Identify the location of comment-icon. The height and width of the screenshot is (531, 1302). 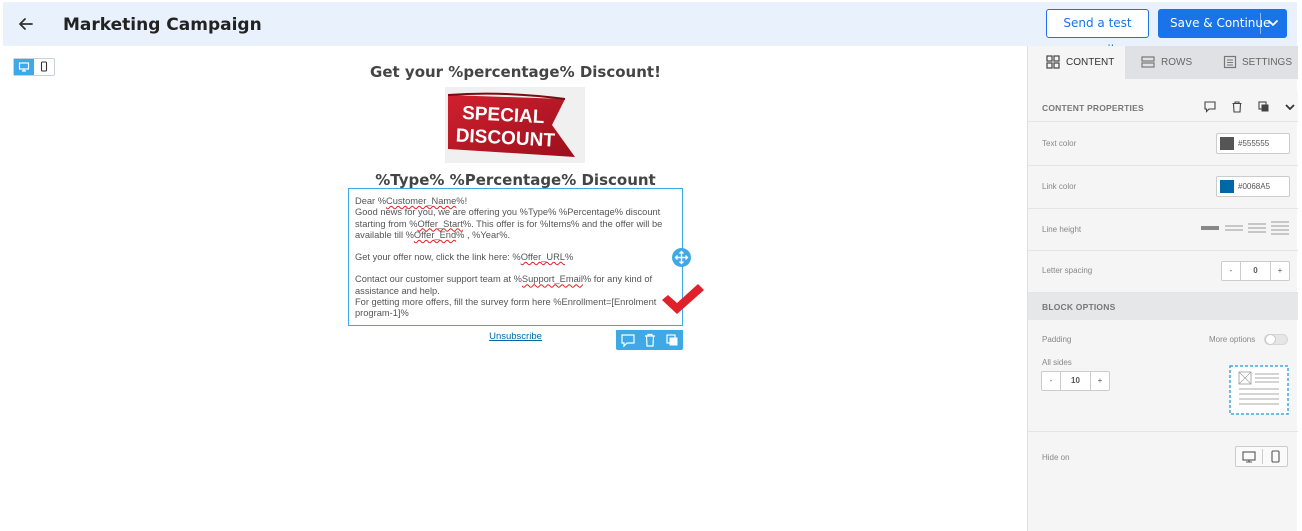
(1210, 107).